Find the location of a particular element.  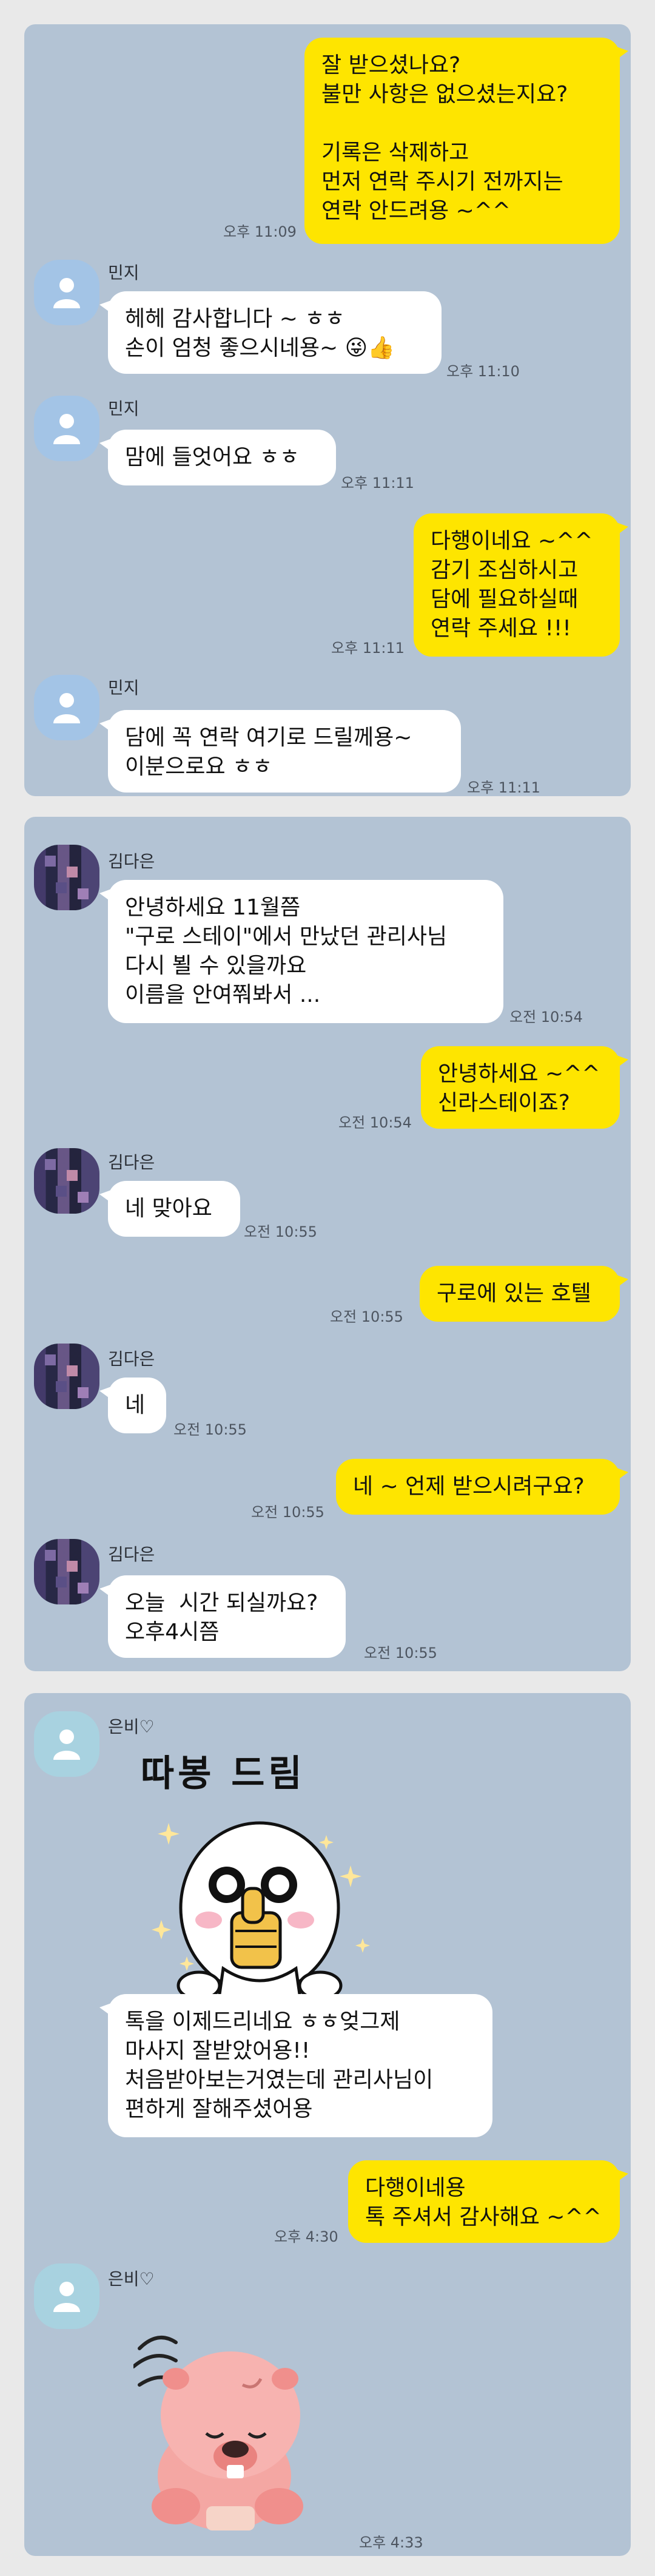

message-bubble-theirs: 네 is located at coordinates (133, 1405).